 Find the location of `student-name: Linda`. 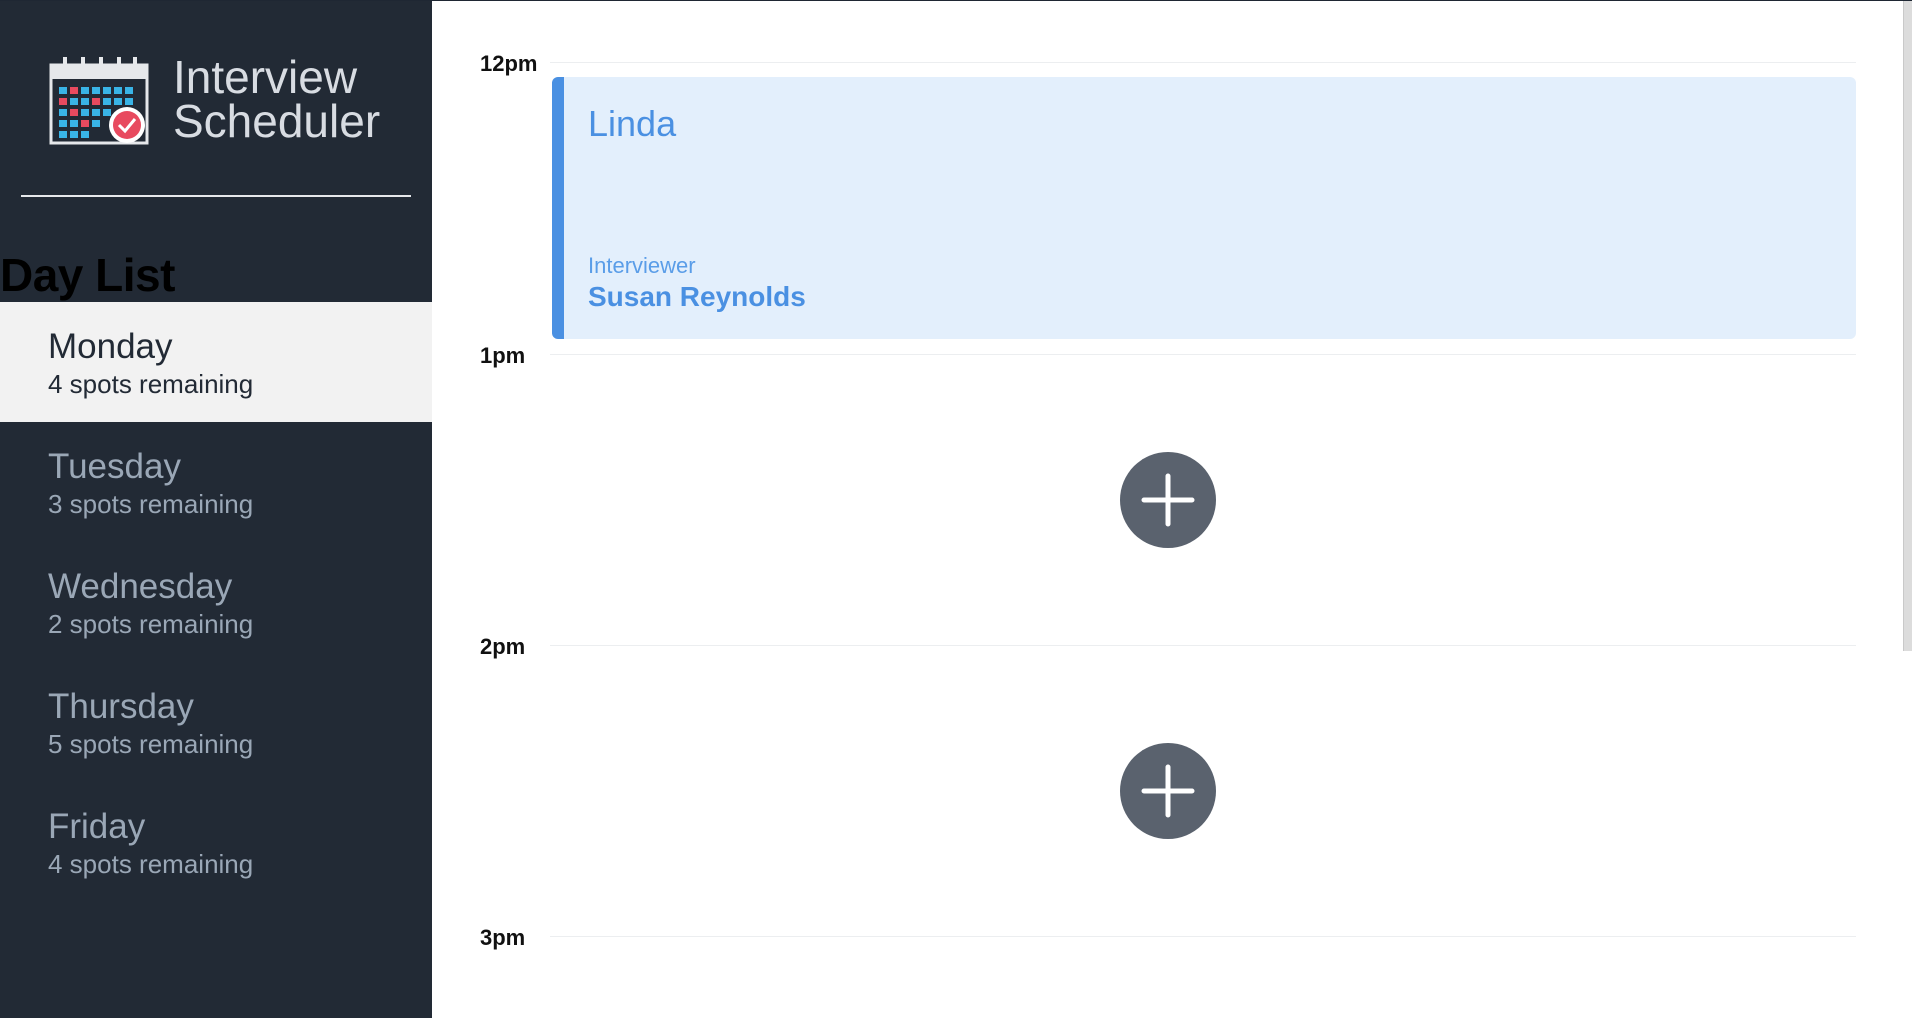

student-name: Linda is located at coordinates (632, 123).